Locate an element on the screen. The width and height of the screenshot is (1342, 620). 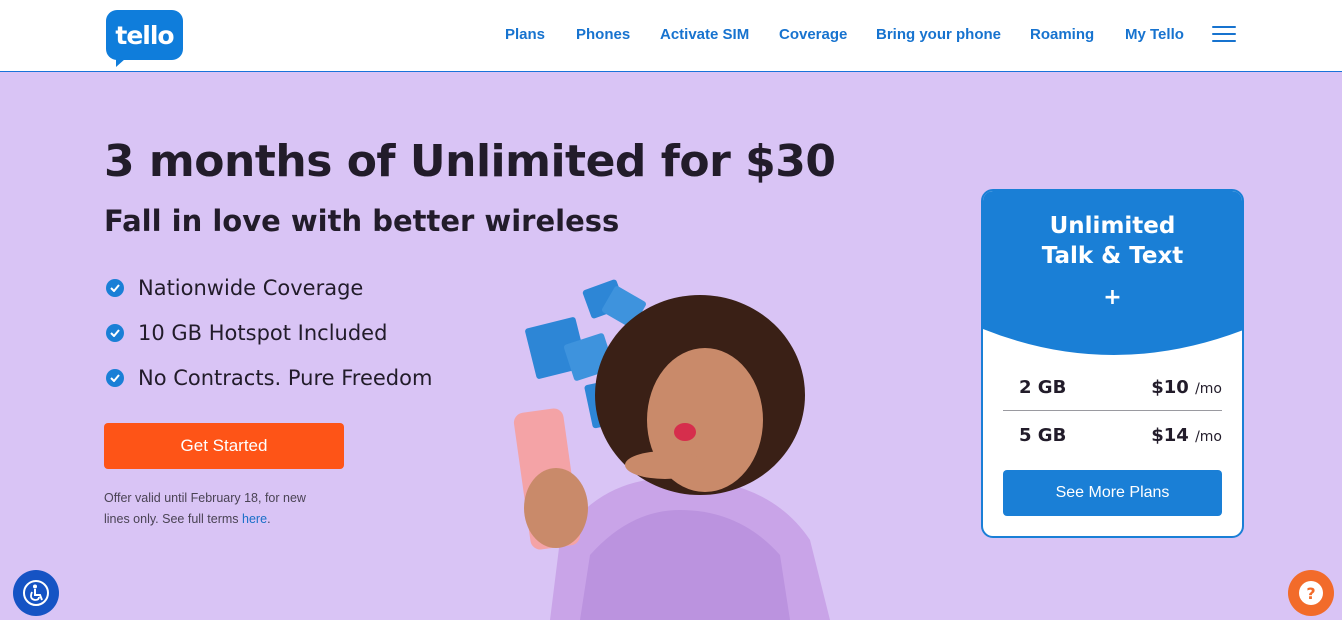
terms-line-1: Offer valid until February 18, for new is located at coordinates (205, 498).